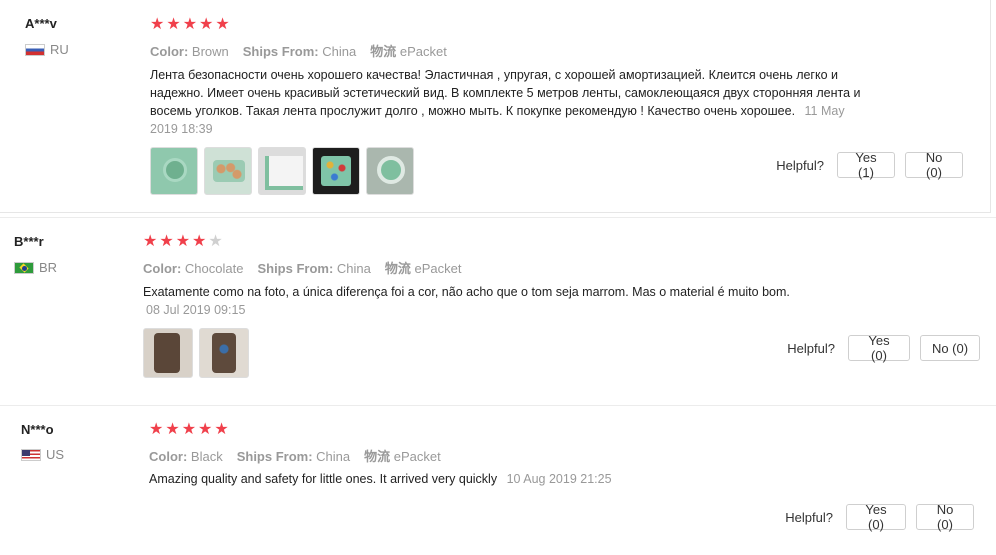 This screenshot has height=555, width=996. I want to click on country-code: RU, so click(59, 49).